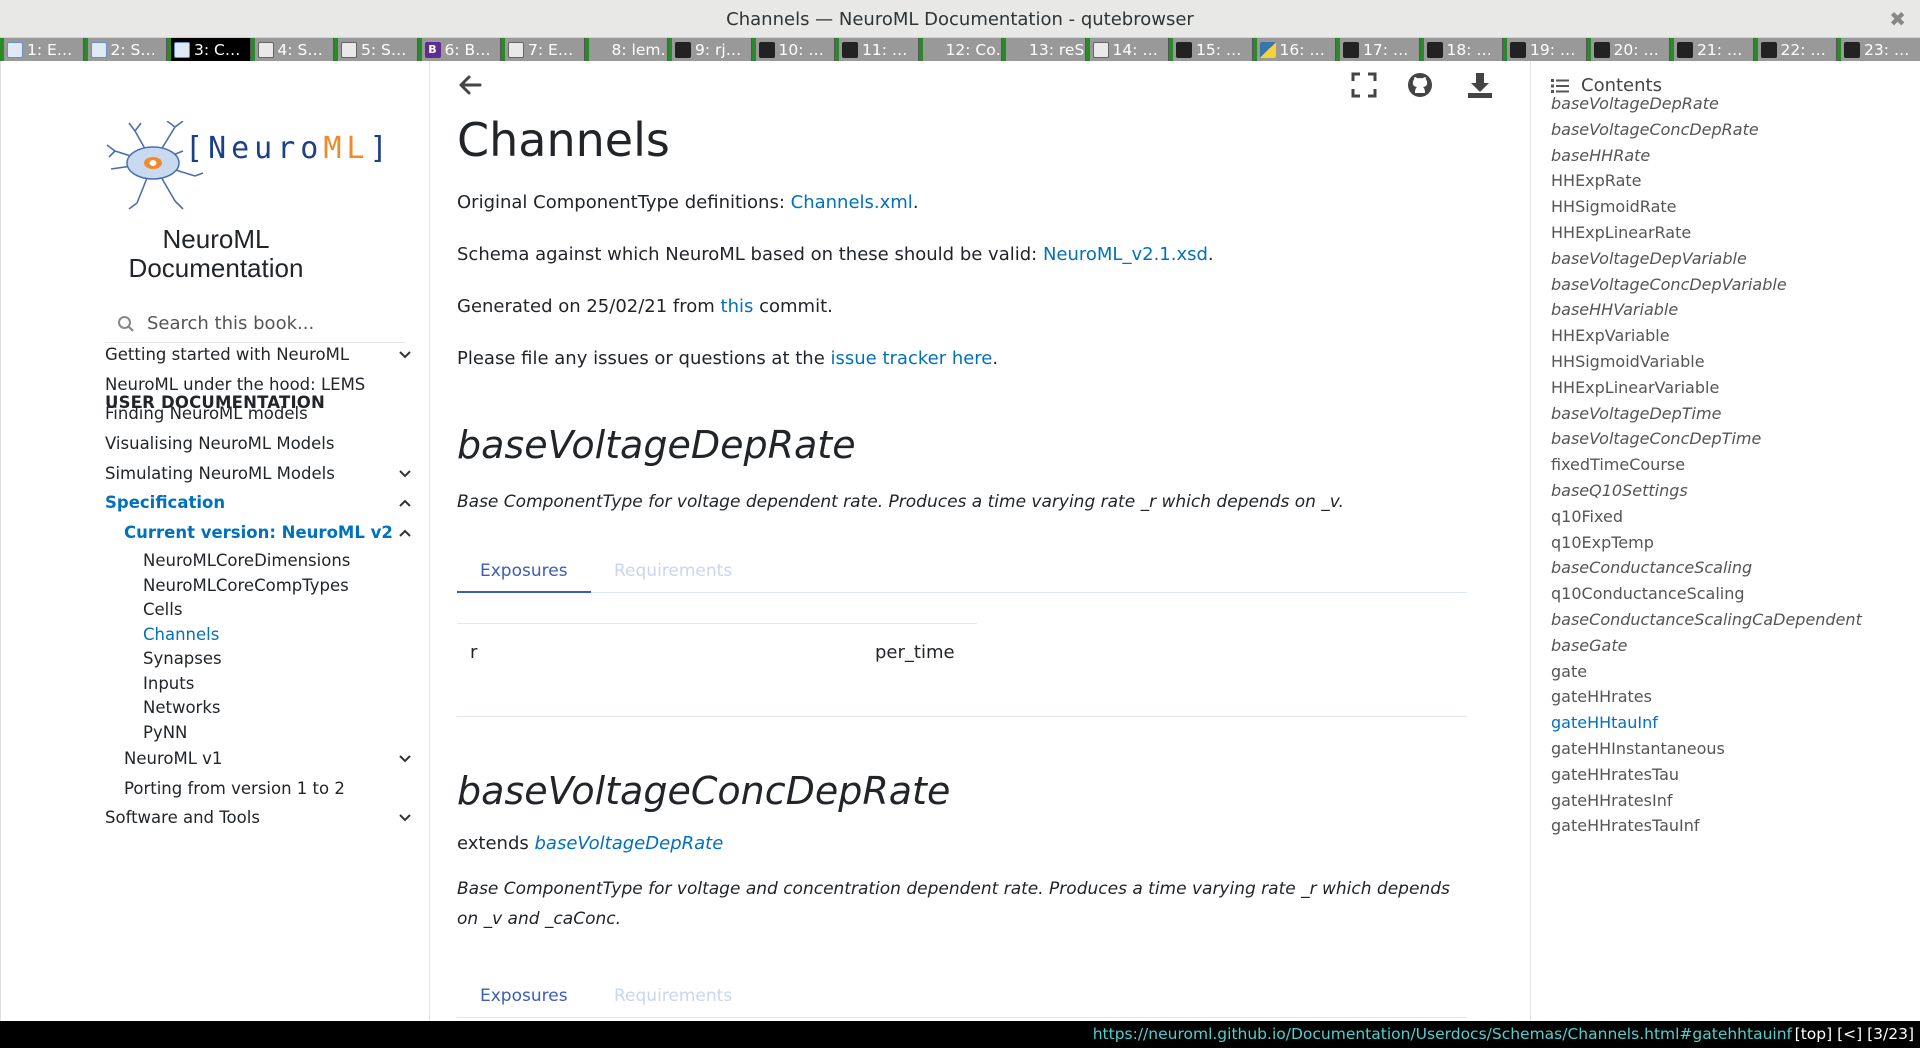 This screenshot has height=1048, width=1920. What do you see at coordinates (1625, 825) in the screenshot?
I see `toc-item: gateHHratesTauInf` at bounding box center [1625, 825].